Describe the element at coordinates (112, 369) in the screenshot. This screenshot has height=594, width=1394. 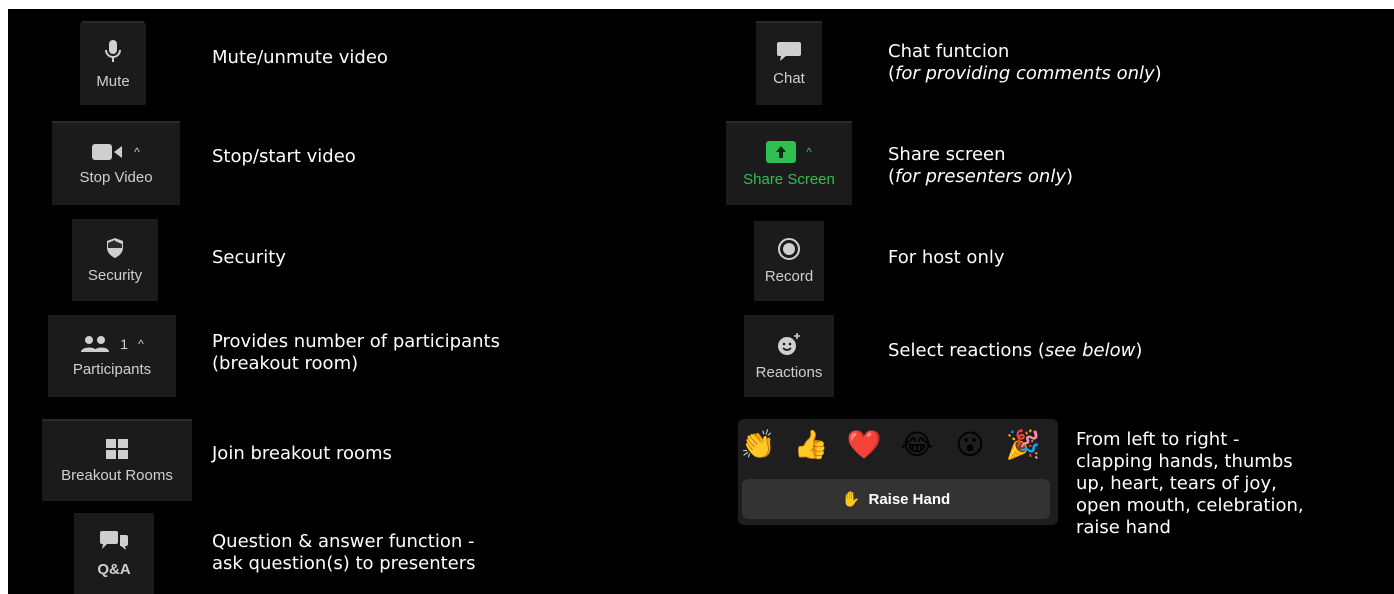
I see `participants-label: Participants` at that location.